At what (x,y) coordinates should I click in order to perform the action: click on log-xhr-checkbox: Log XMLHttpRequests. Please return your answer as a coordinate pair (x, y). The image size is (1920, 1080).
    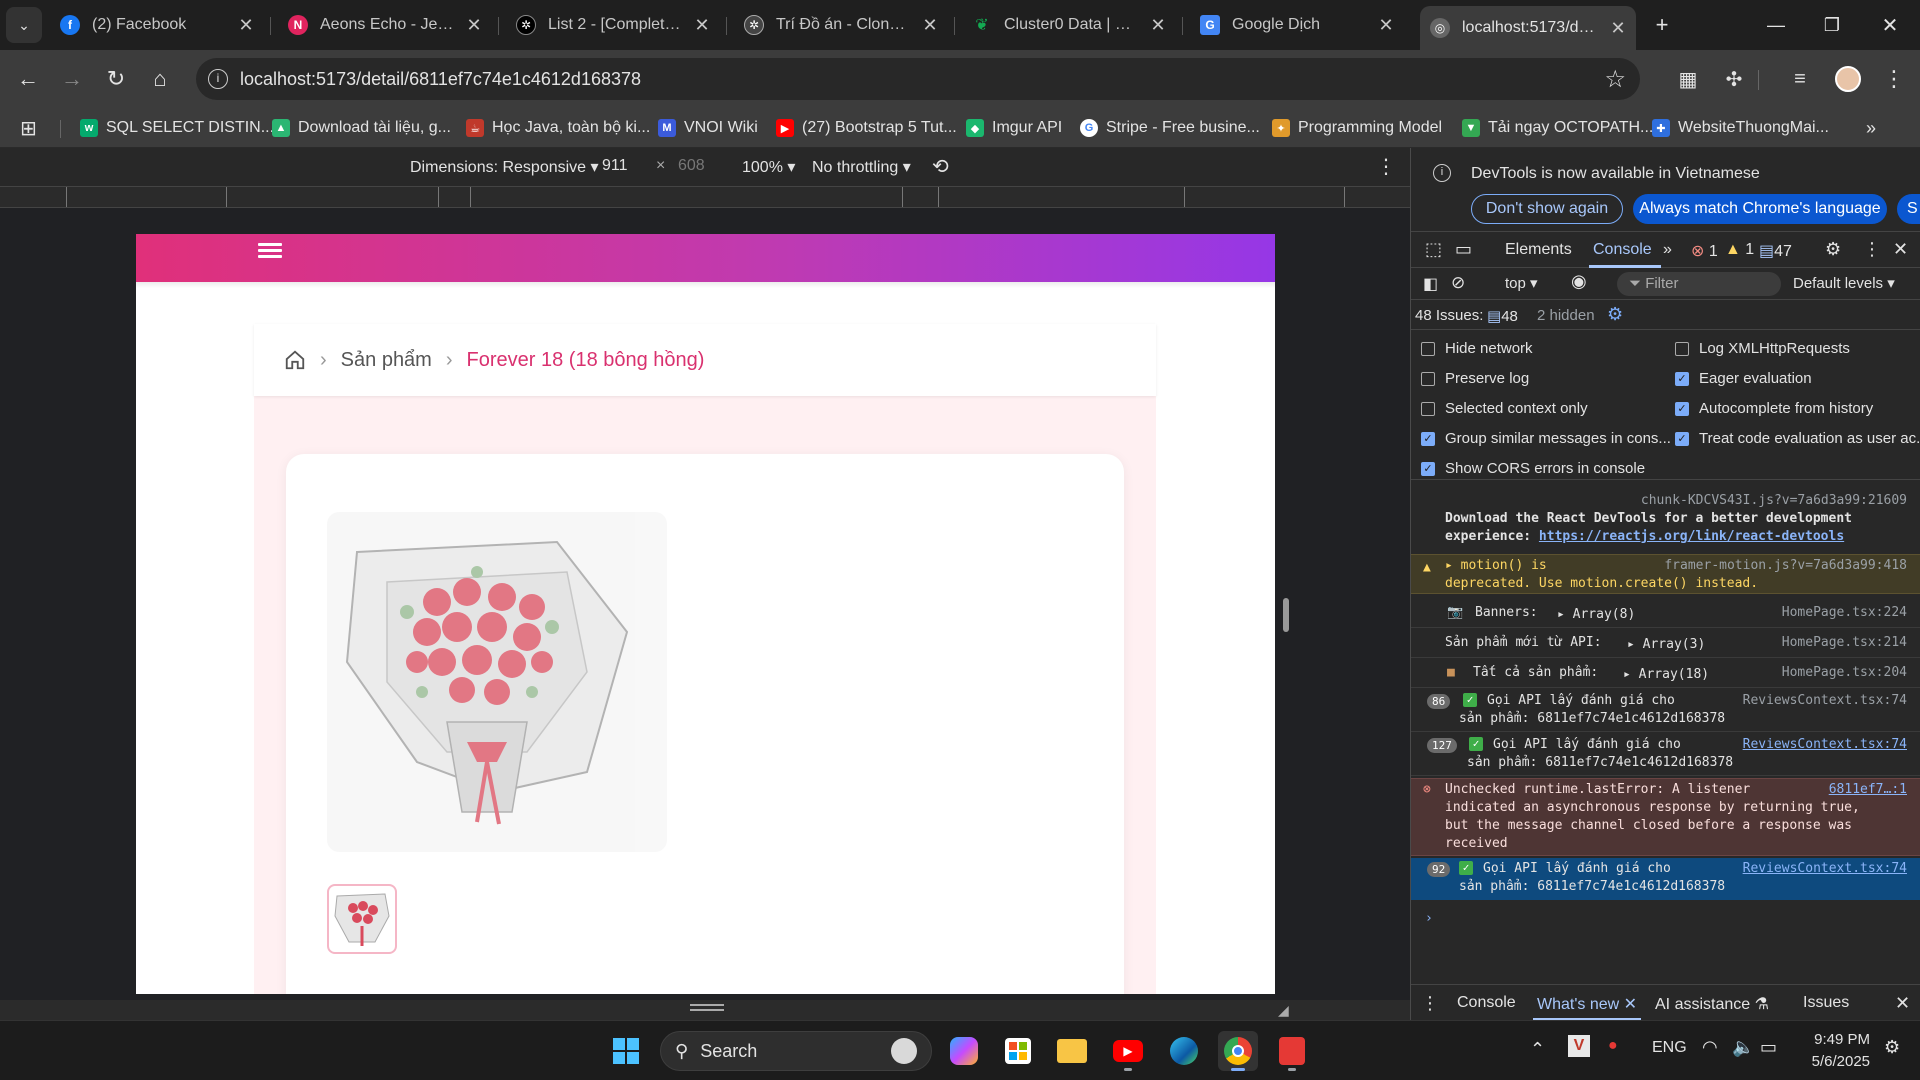
    Looking at the image, I should click on (1762, 348).